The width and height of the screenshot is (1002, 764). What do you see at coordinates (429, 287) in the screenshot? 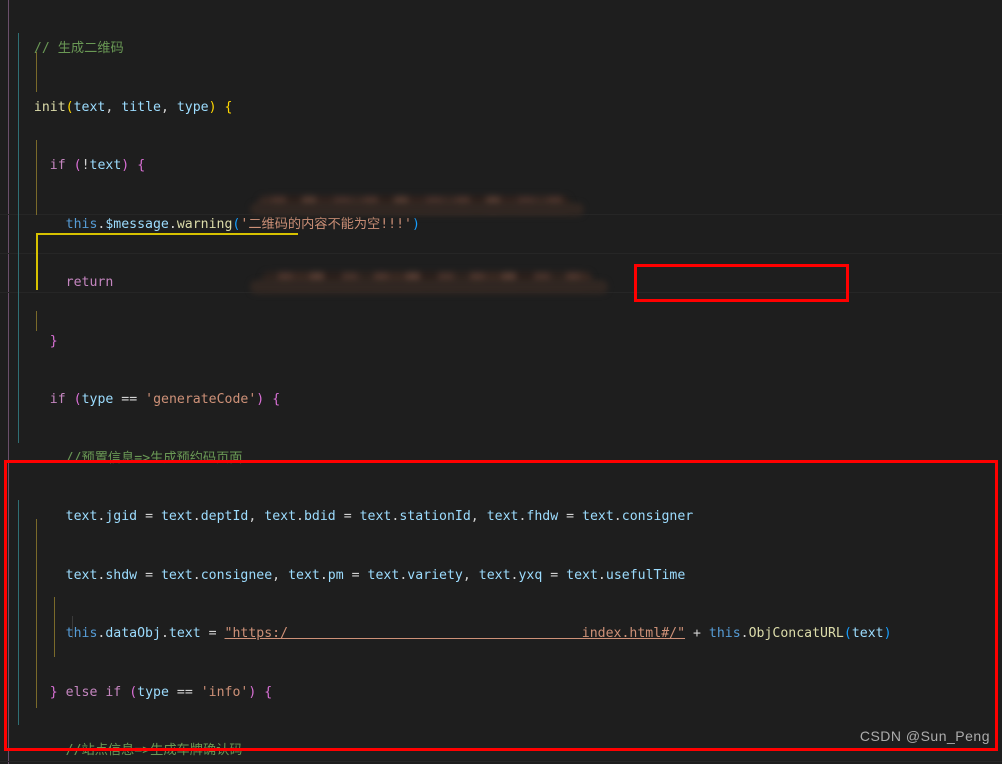
I see `redacted-url-host-2-cap` at bounding box center [429, 287].